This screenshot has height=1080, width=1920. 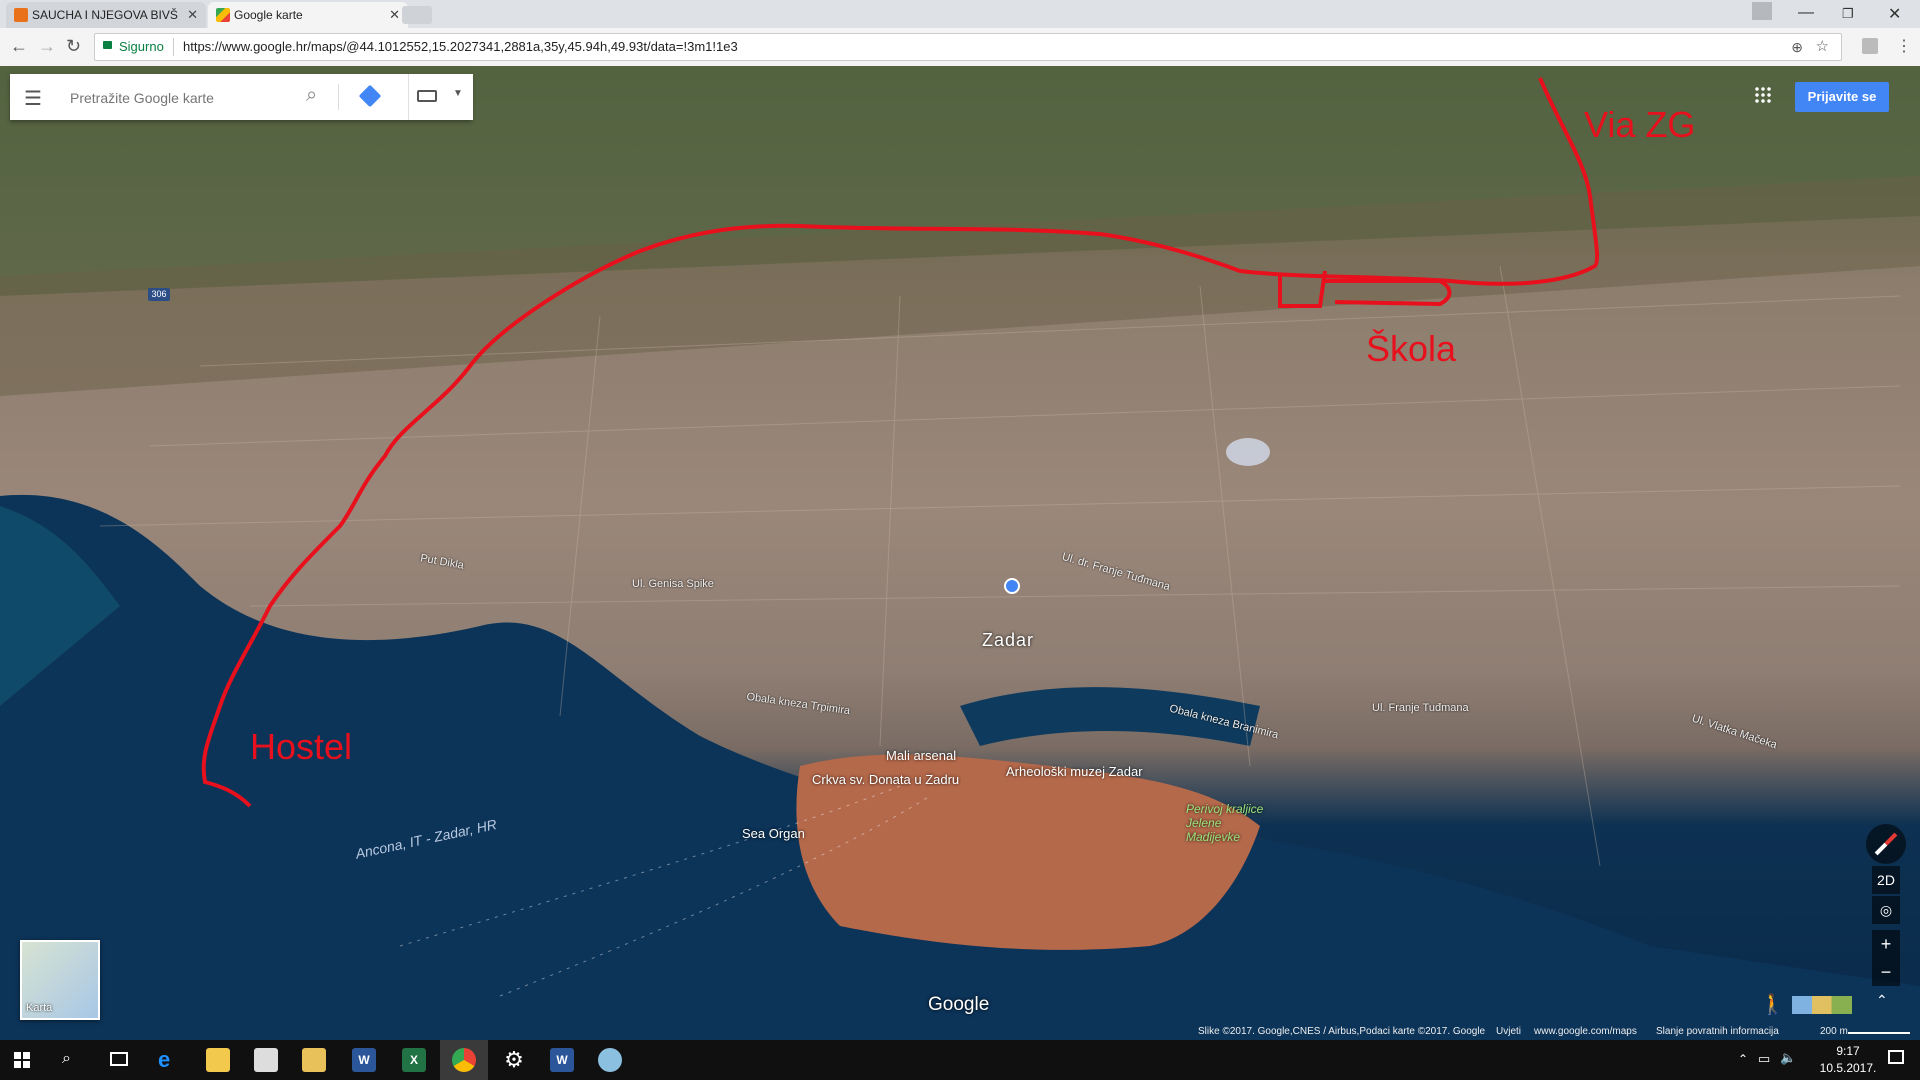 I want to click on annotation-via-zg: Via ZG, so click(x=1640, y=124).